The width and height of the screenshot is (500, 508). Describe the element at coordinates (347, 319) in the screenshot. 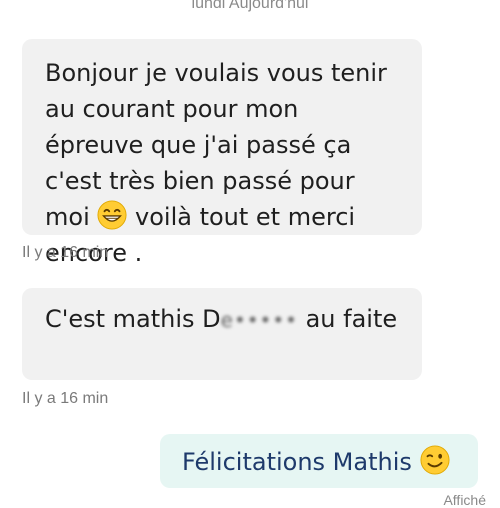

I see `message-text-continued: au faite` at that location.